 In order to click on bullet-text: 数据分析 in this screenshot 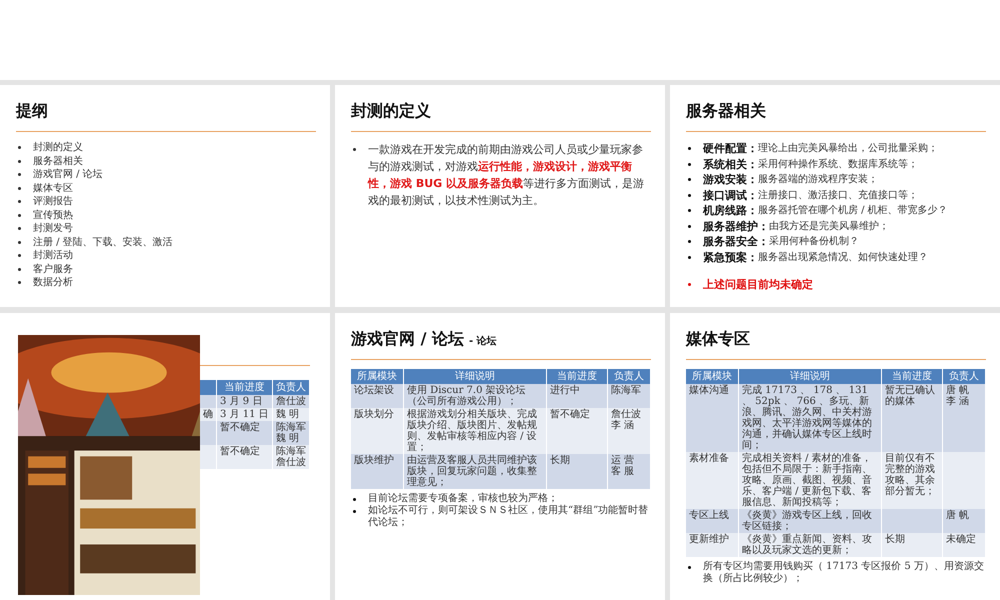, I will do `click(53, 283)`.